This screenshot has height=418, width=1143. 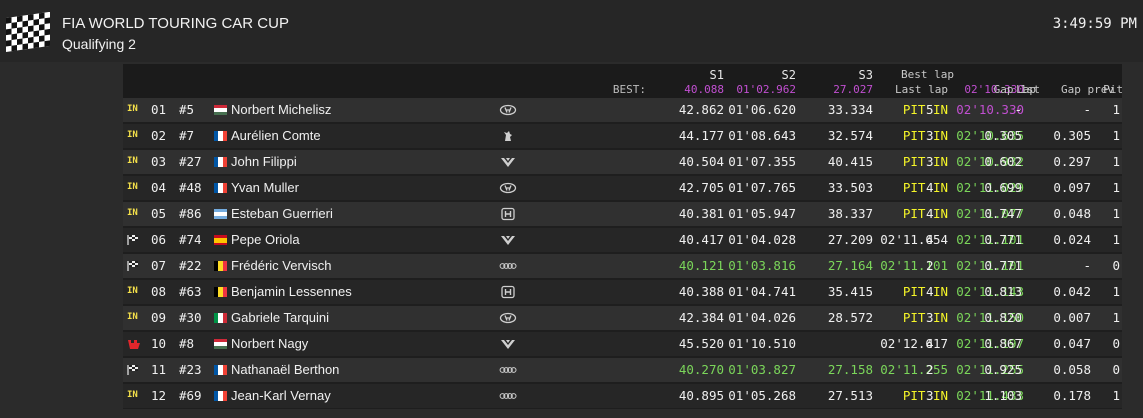 What do you see at coordinates (701, 343) in the screenshot?
I see `sector-1-time: 45.520` at bounding box center [701, 343].